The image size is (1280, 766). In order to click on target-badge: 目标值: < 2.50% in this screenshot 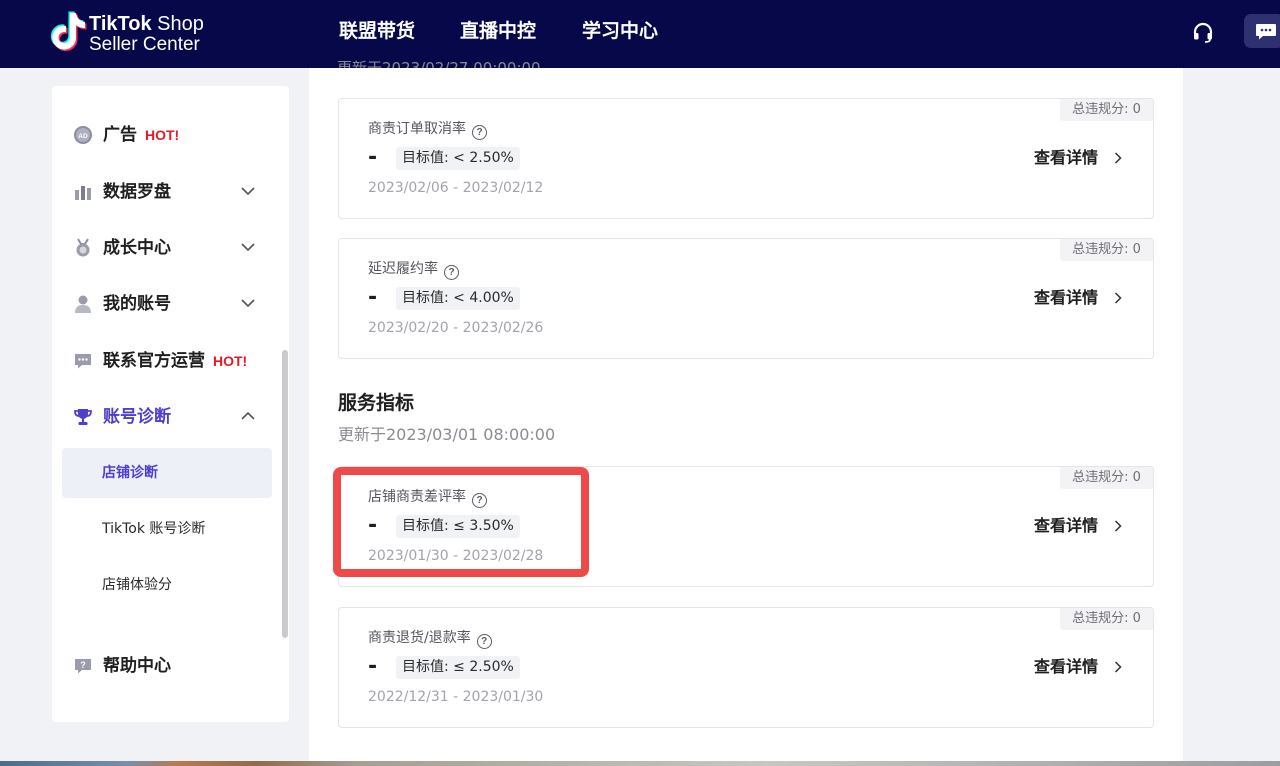, I will do `click(458, 158)`.